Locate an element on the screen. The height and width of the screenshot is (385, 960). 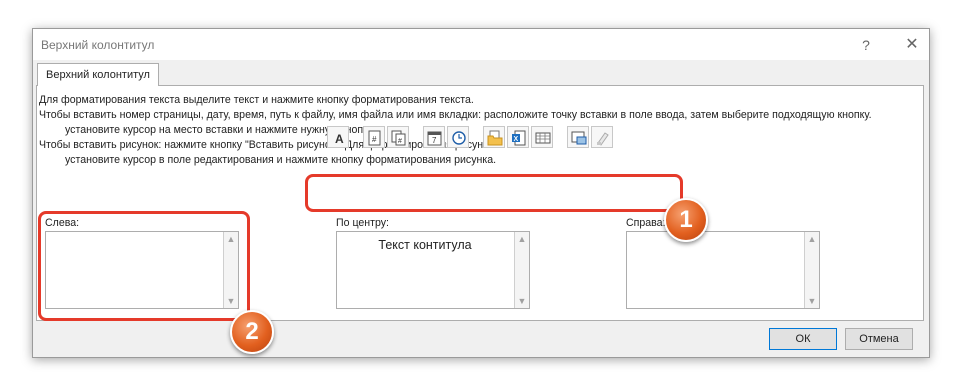
insert-file-path-icon is located at coordinates (495, 138).